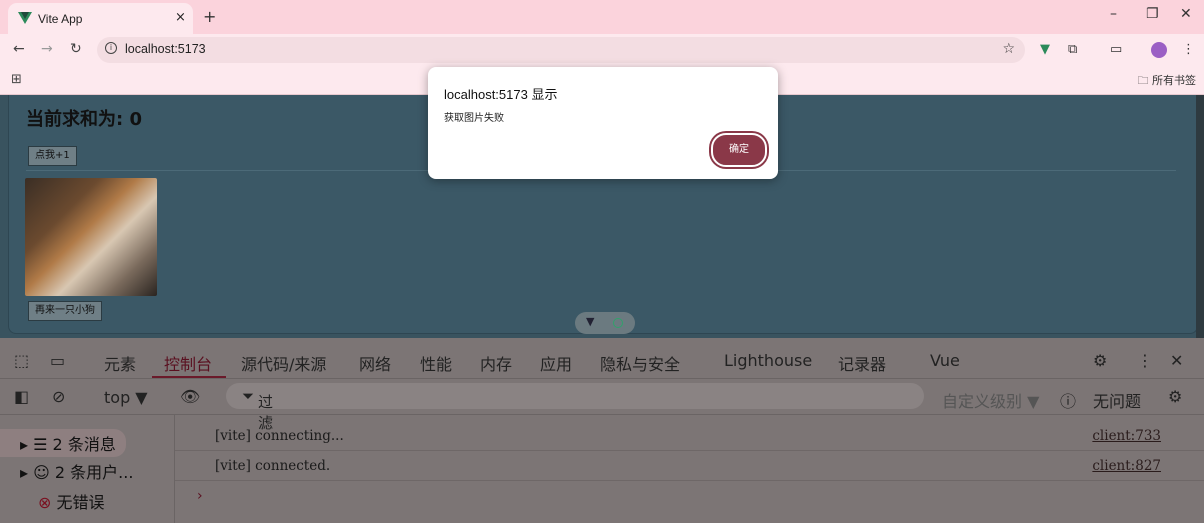  Describe the element at coordinates (60, 19) in the screenshot. I see `tab-title: Vite App` at that location.